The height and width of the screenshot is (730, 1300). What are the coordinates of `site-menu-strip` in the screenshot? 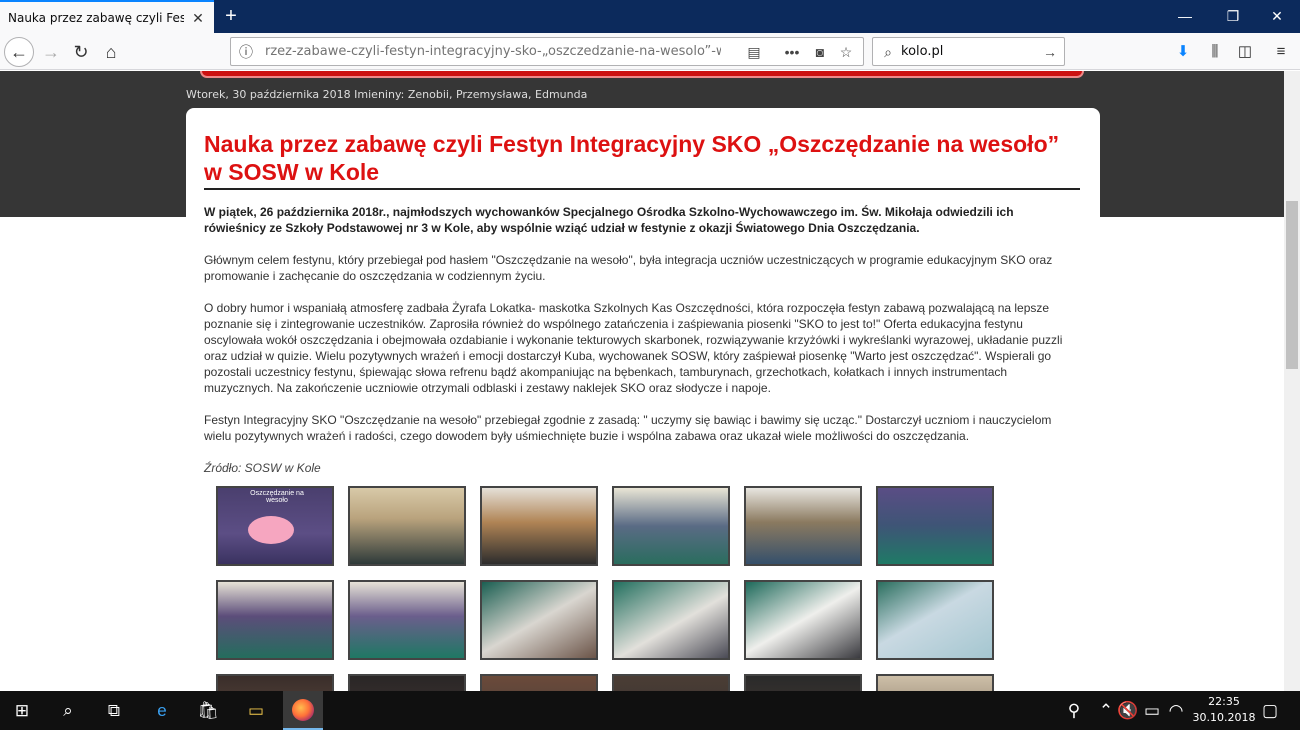 It's located at (642, 74).